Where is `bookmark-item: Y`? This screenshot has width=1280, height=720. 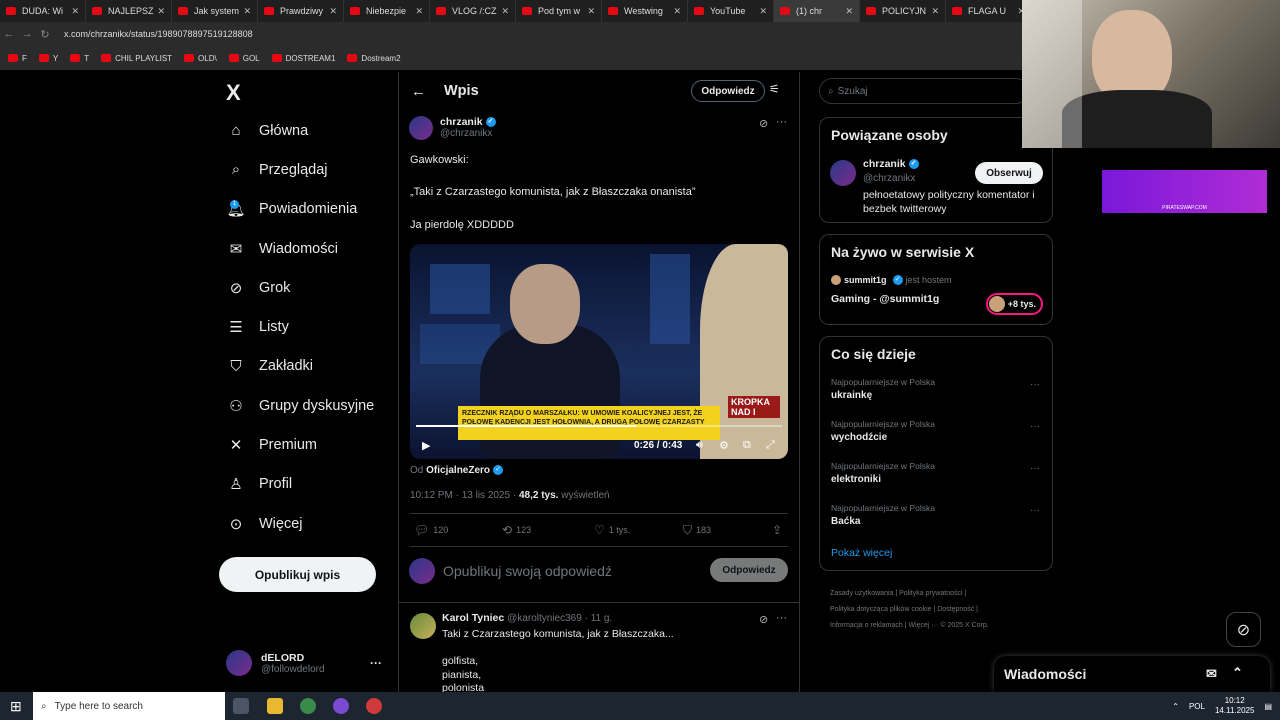
bookmark-item: Y is located at coordinates (48, 58).